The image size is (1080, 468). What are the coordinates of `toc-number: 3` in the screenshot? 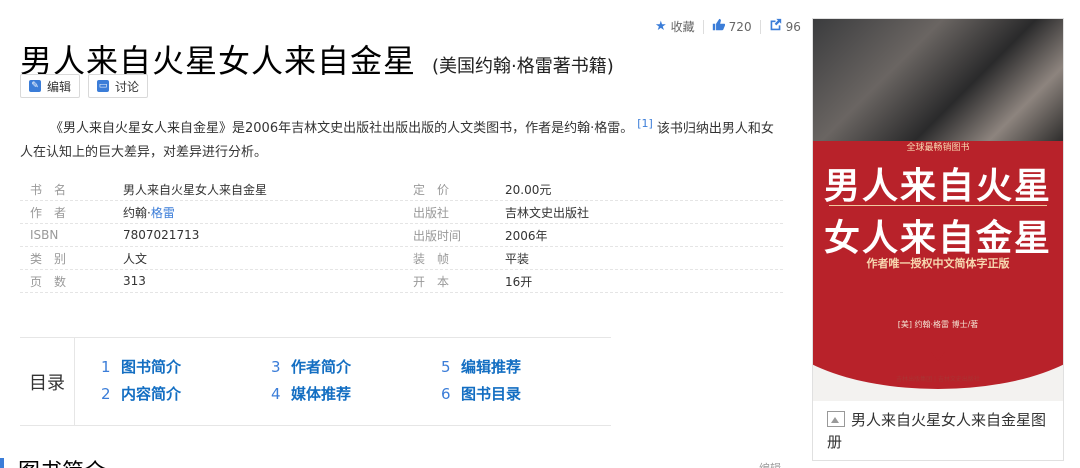 It's located at (276, 367).